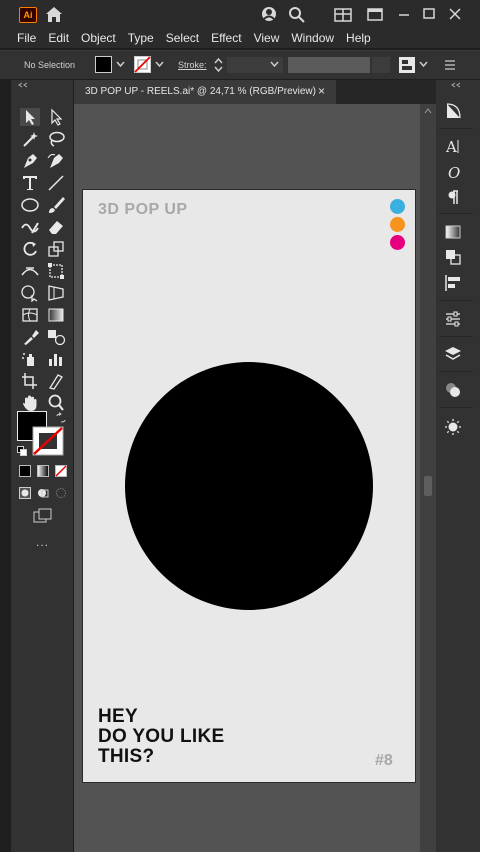 The width and height of the screenshot is (480, 852). Describe the element at coordinates (404, 14) in the screenshot. I see `minimize-icon` at that location.